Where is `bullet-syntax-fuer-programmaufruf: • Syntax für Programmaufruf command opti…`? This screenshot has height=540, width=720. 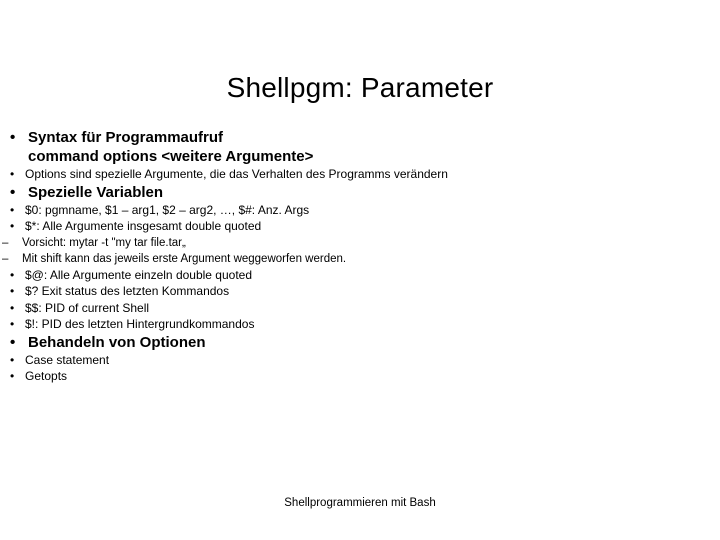
bullet-syntax-fuer-programmaufruf: • Syntax für Programmaufruf command opti… is located at coordinates (360, 147).